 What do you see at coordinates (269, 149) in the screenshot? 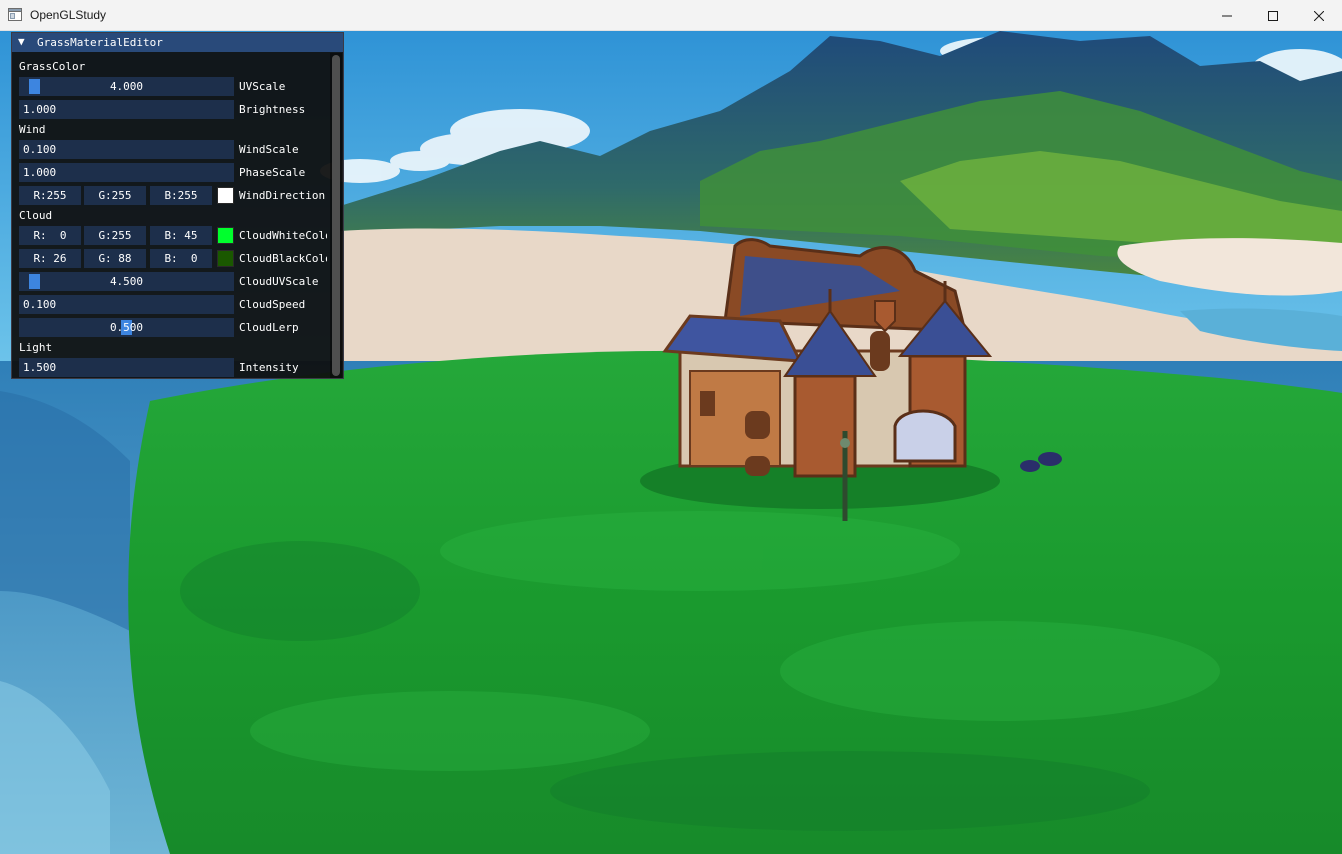
I see `wind-scale-label: WindScale` at bounding box center [269, 149].